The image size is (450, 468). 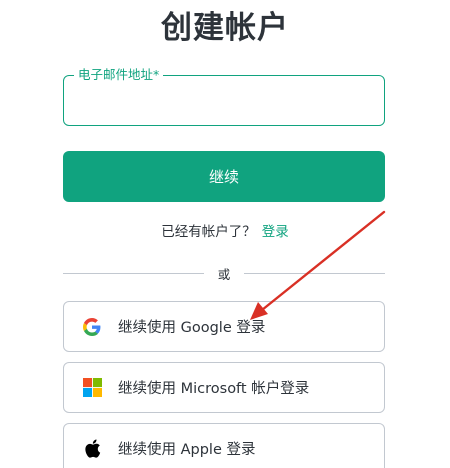 What do you see at coordinates (224, 176) in the screenshot?
I see `continue-button: 继续` at bounding box center [224, 176].